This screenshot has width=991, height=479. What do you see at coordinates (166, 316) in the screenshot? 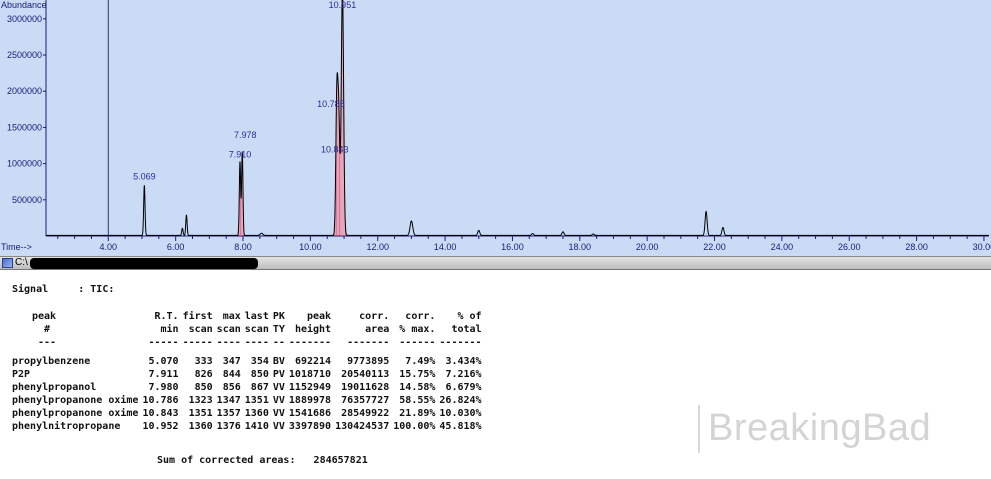
I see `header-cell: R.T.` at bounding box center [166, 316].